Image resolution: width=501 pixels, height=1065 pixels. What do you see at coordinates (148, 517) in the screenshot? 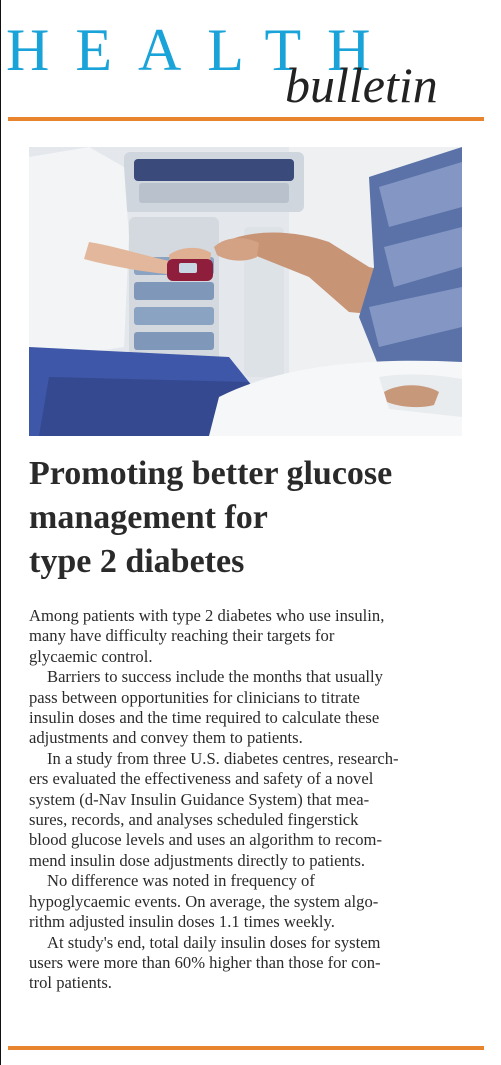
I see `headline-line: management for` at bounding box center [148, 517].